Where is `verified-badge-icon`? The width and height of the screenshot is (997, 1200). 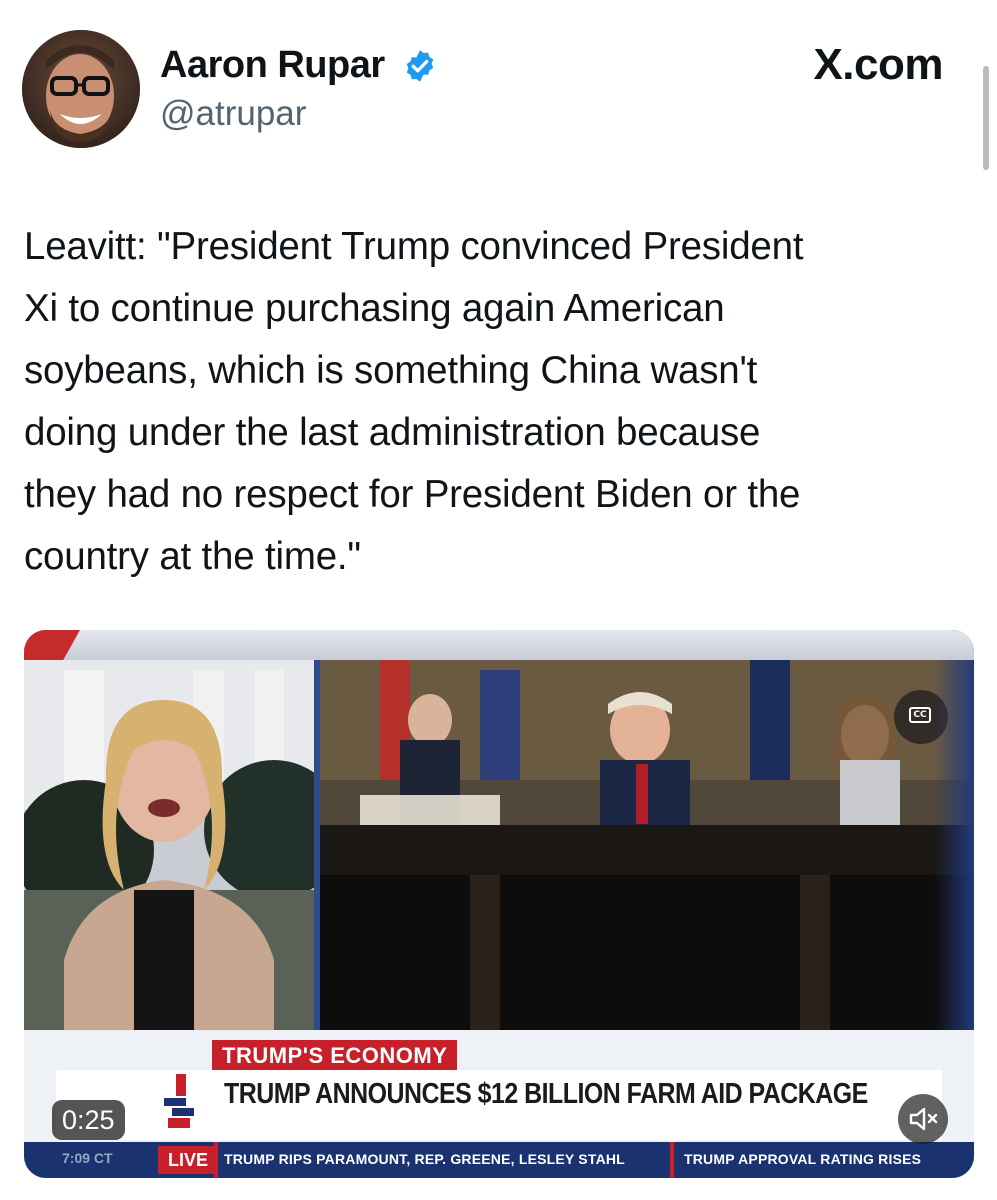
verified-badge-icon is located at coordinates (420, 66).